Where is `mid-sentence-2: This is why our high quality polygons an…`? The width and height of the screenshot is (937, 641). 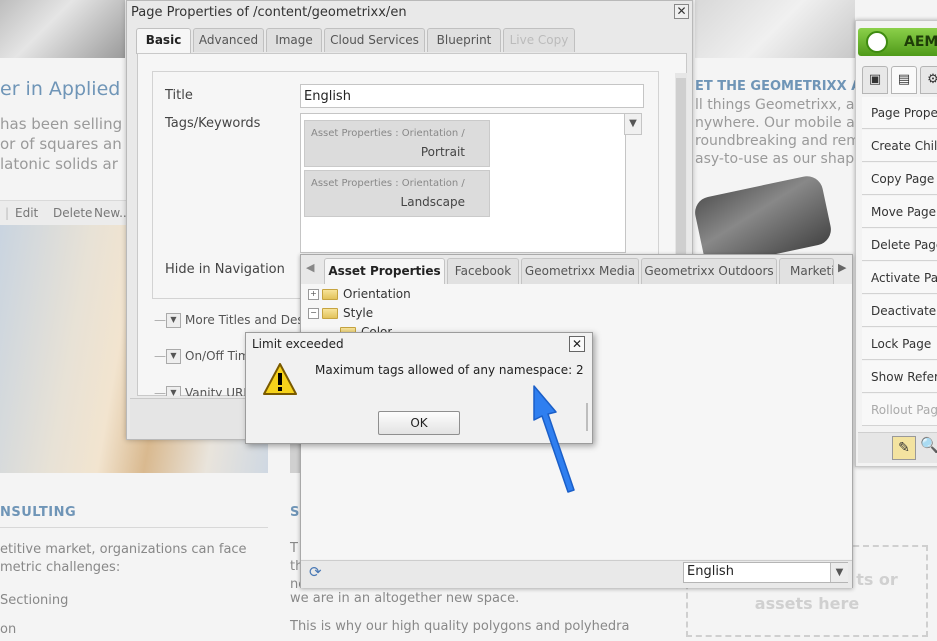
mid-sentence-2: This is why our high quality polygons an… is located at coordinates (460, 626).